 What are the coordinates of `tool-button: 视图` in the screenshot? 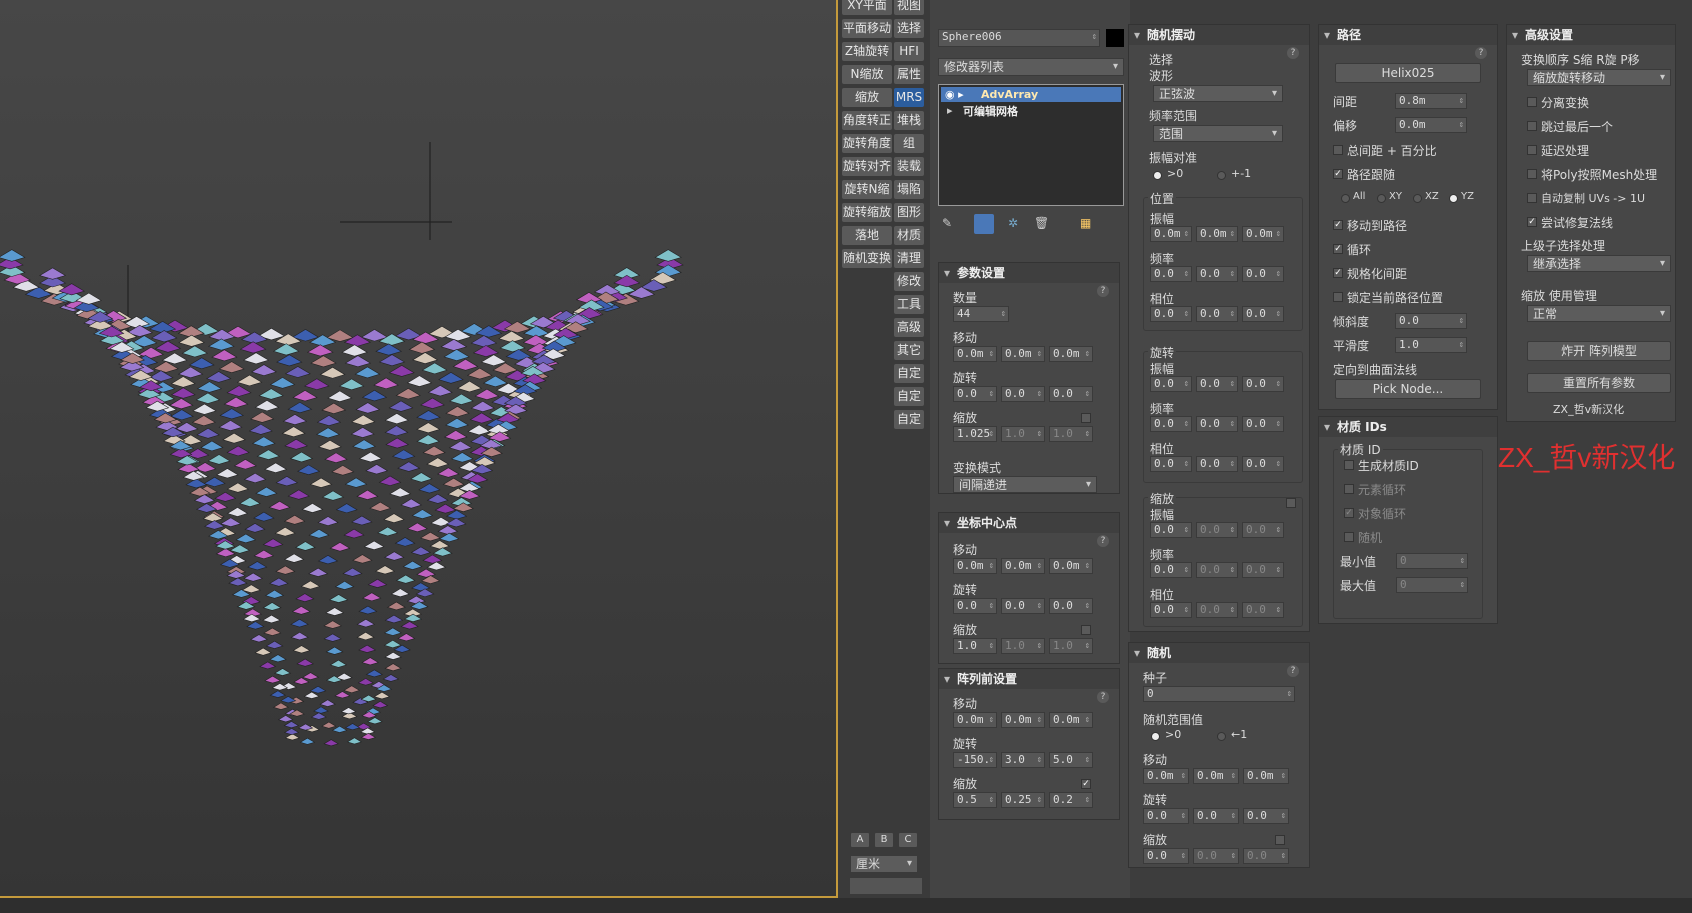 It's located at (909, 7).